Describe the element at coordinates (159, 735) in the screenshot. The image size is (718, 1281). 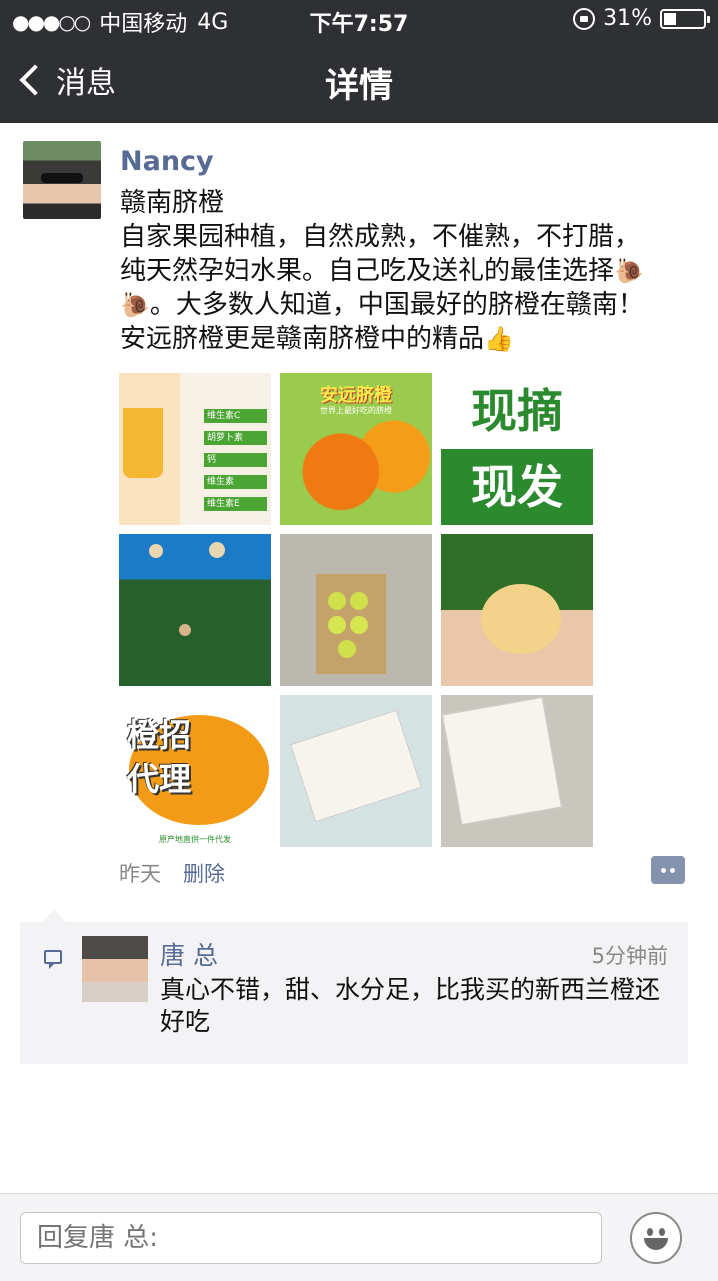
I see `agent-text-1: 橙招` at that location.